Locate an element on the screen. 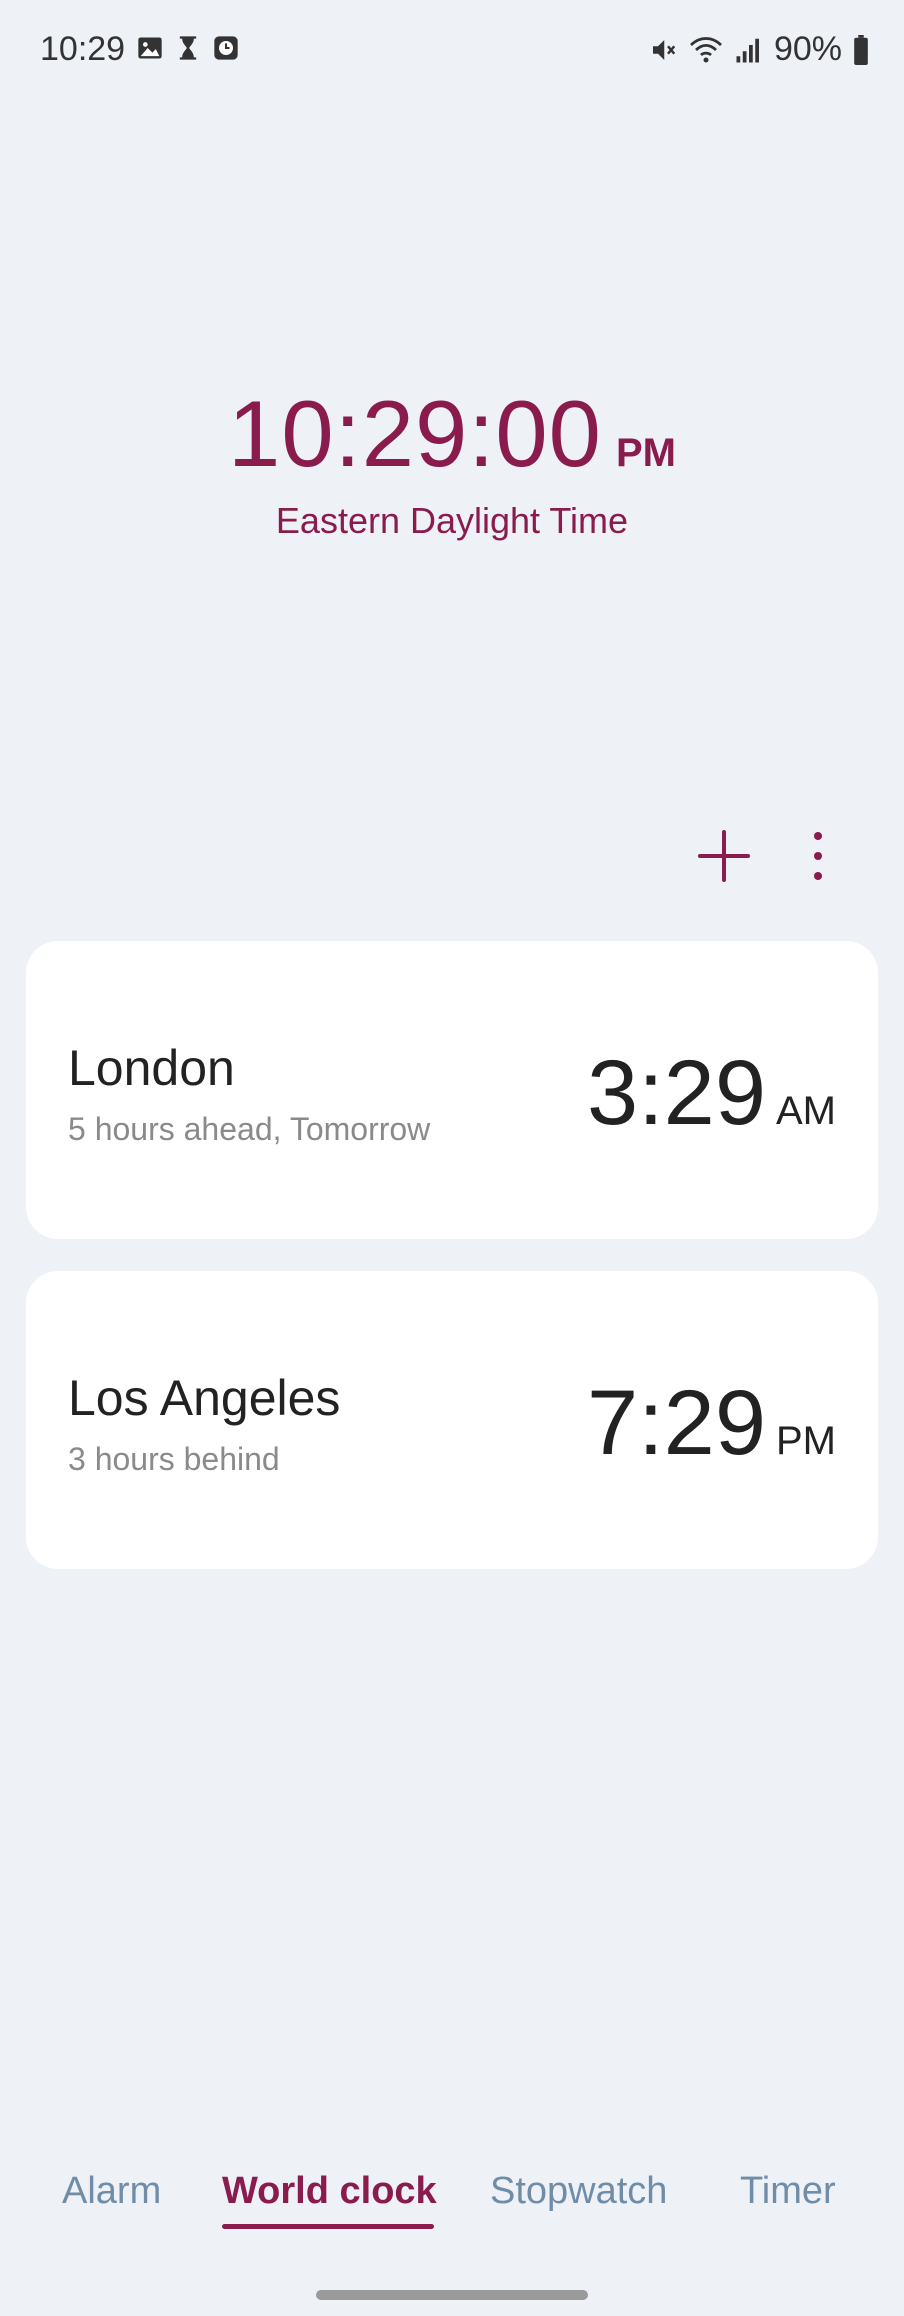  more-options-button is located at coordinates (818, 856).